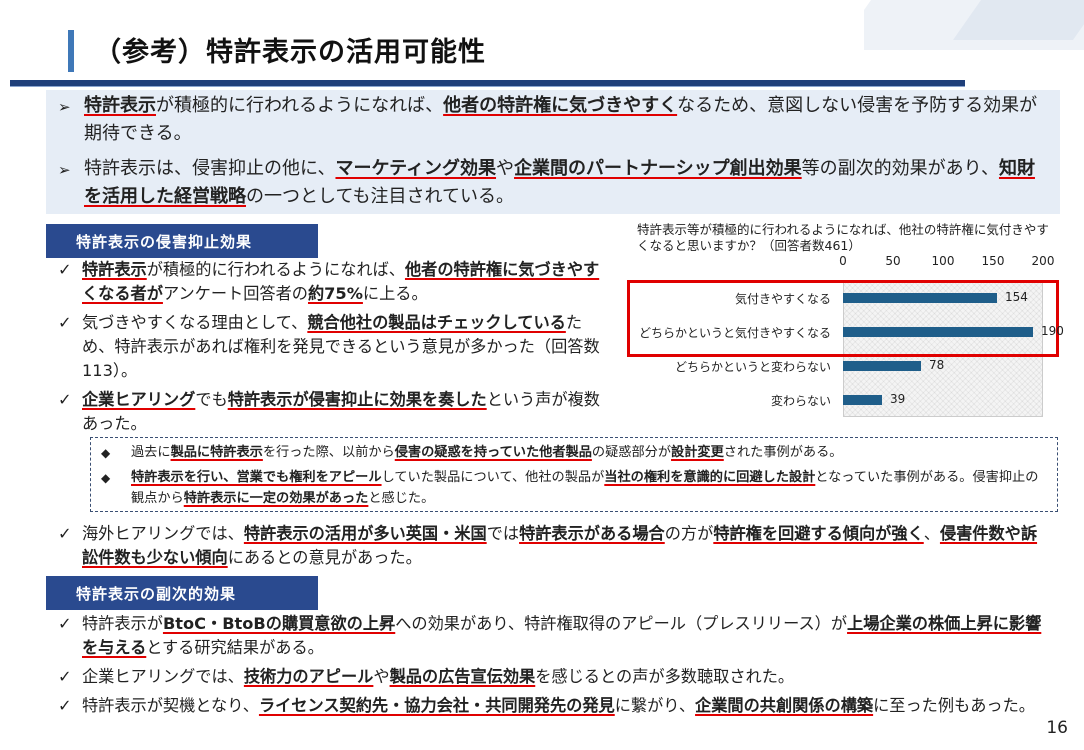 The image size is (1084, 750). I want to click on body-text: とする研究結果がある。, so click(235, 647).